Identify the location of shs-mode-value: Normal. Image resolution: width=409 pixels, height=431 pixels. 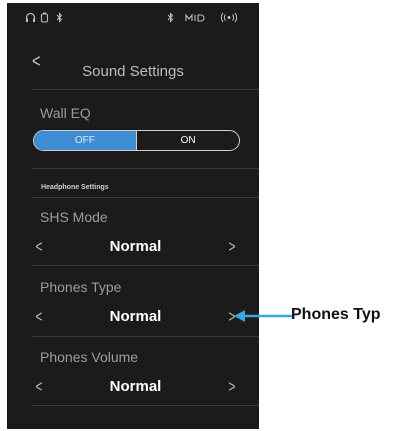
(135, 246).